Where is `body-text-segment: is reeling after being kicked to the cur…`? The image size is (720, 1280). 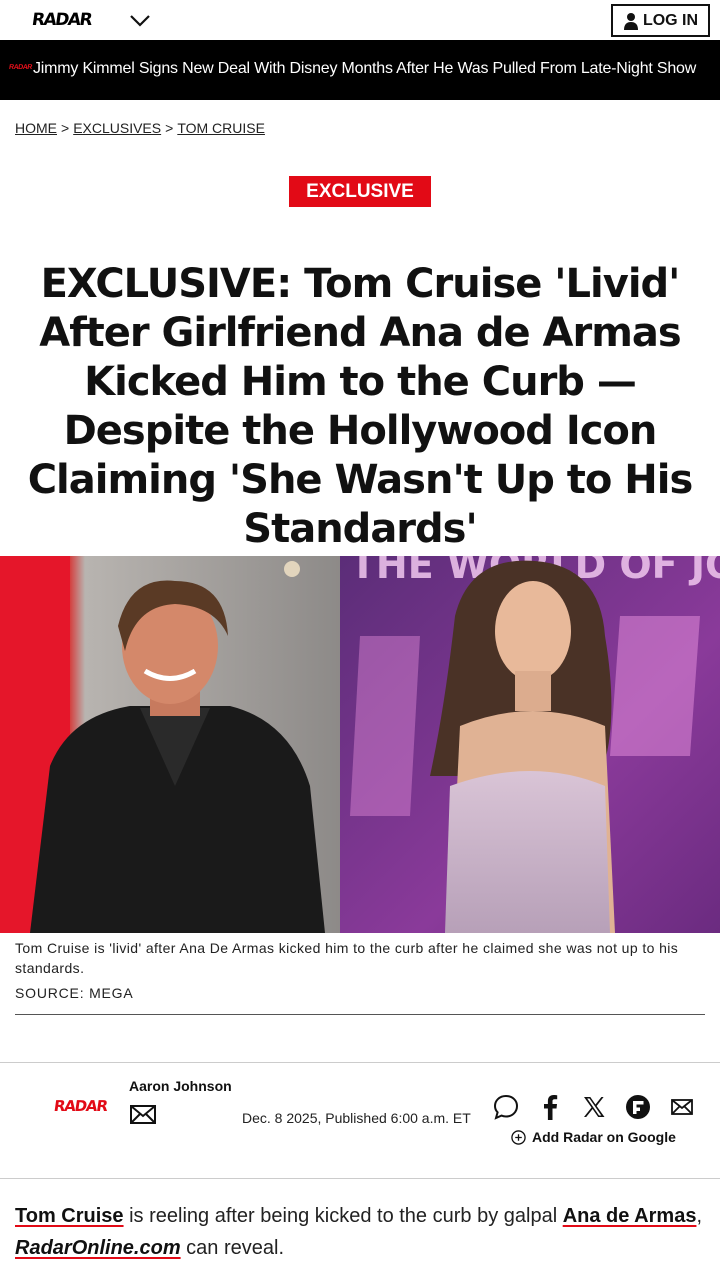 body-text-segment: is reeling after being kicked to the cur… is located at coordinates (343, 1216).